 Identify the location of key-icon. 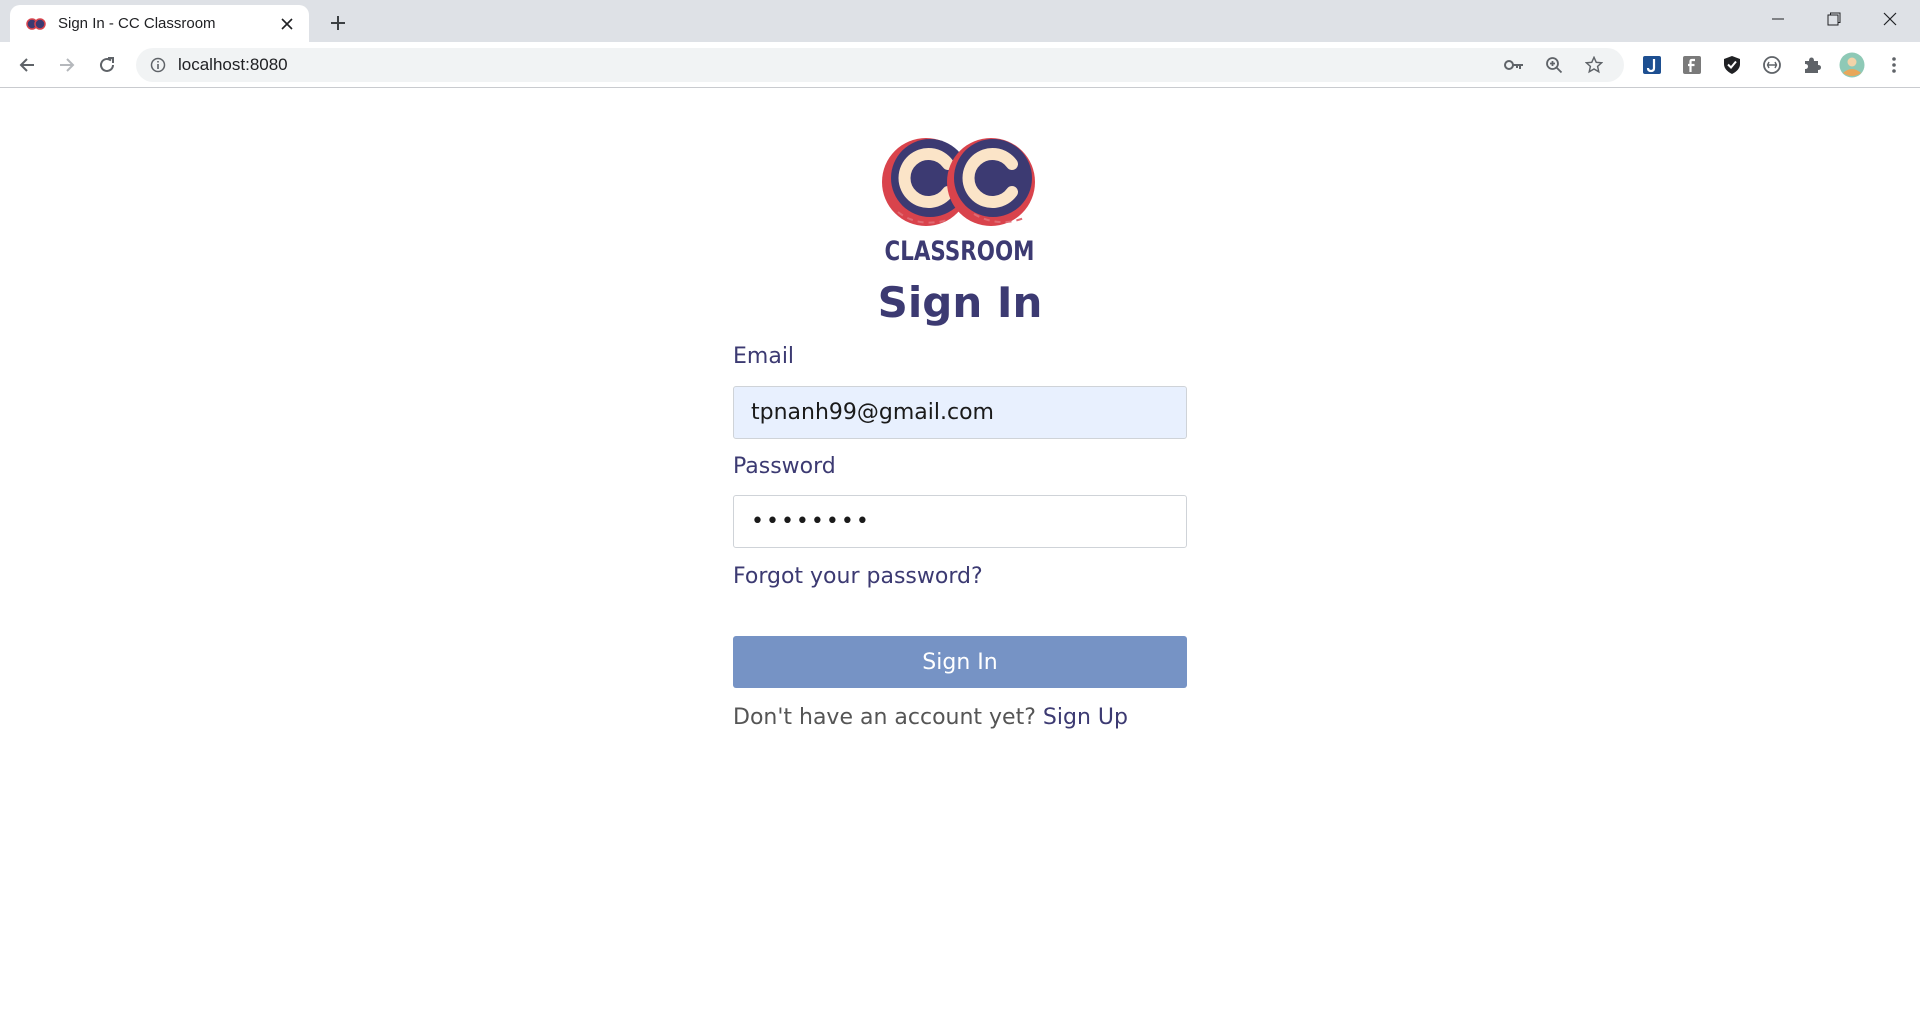
(1514, 65).